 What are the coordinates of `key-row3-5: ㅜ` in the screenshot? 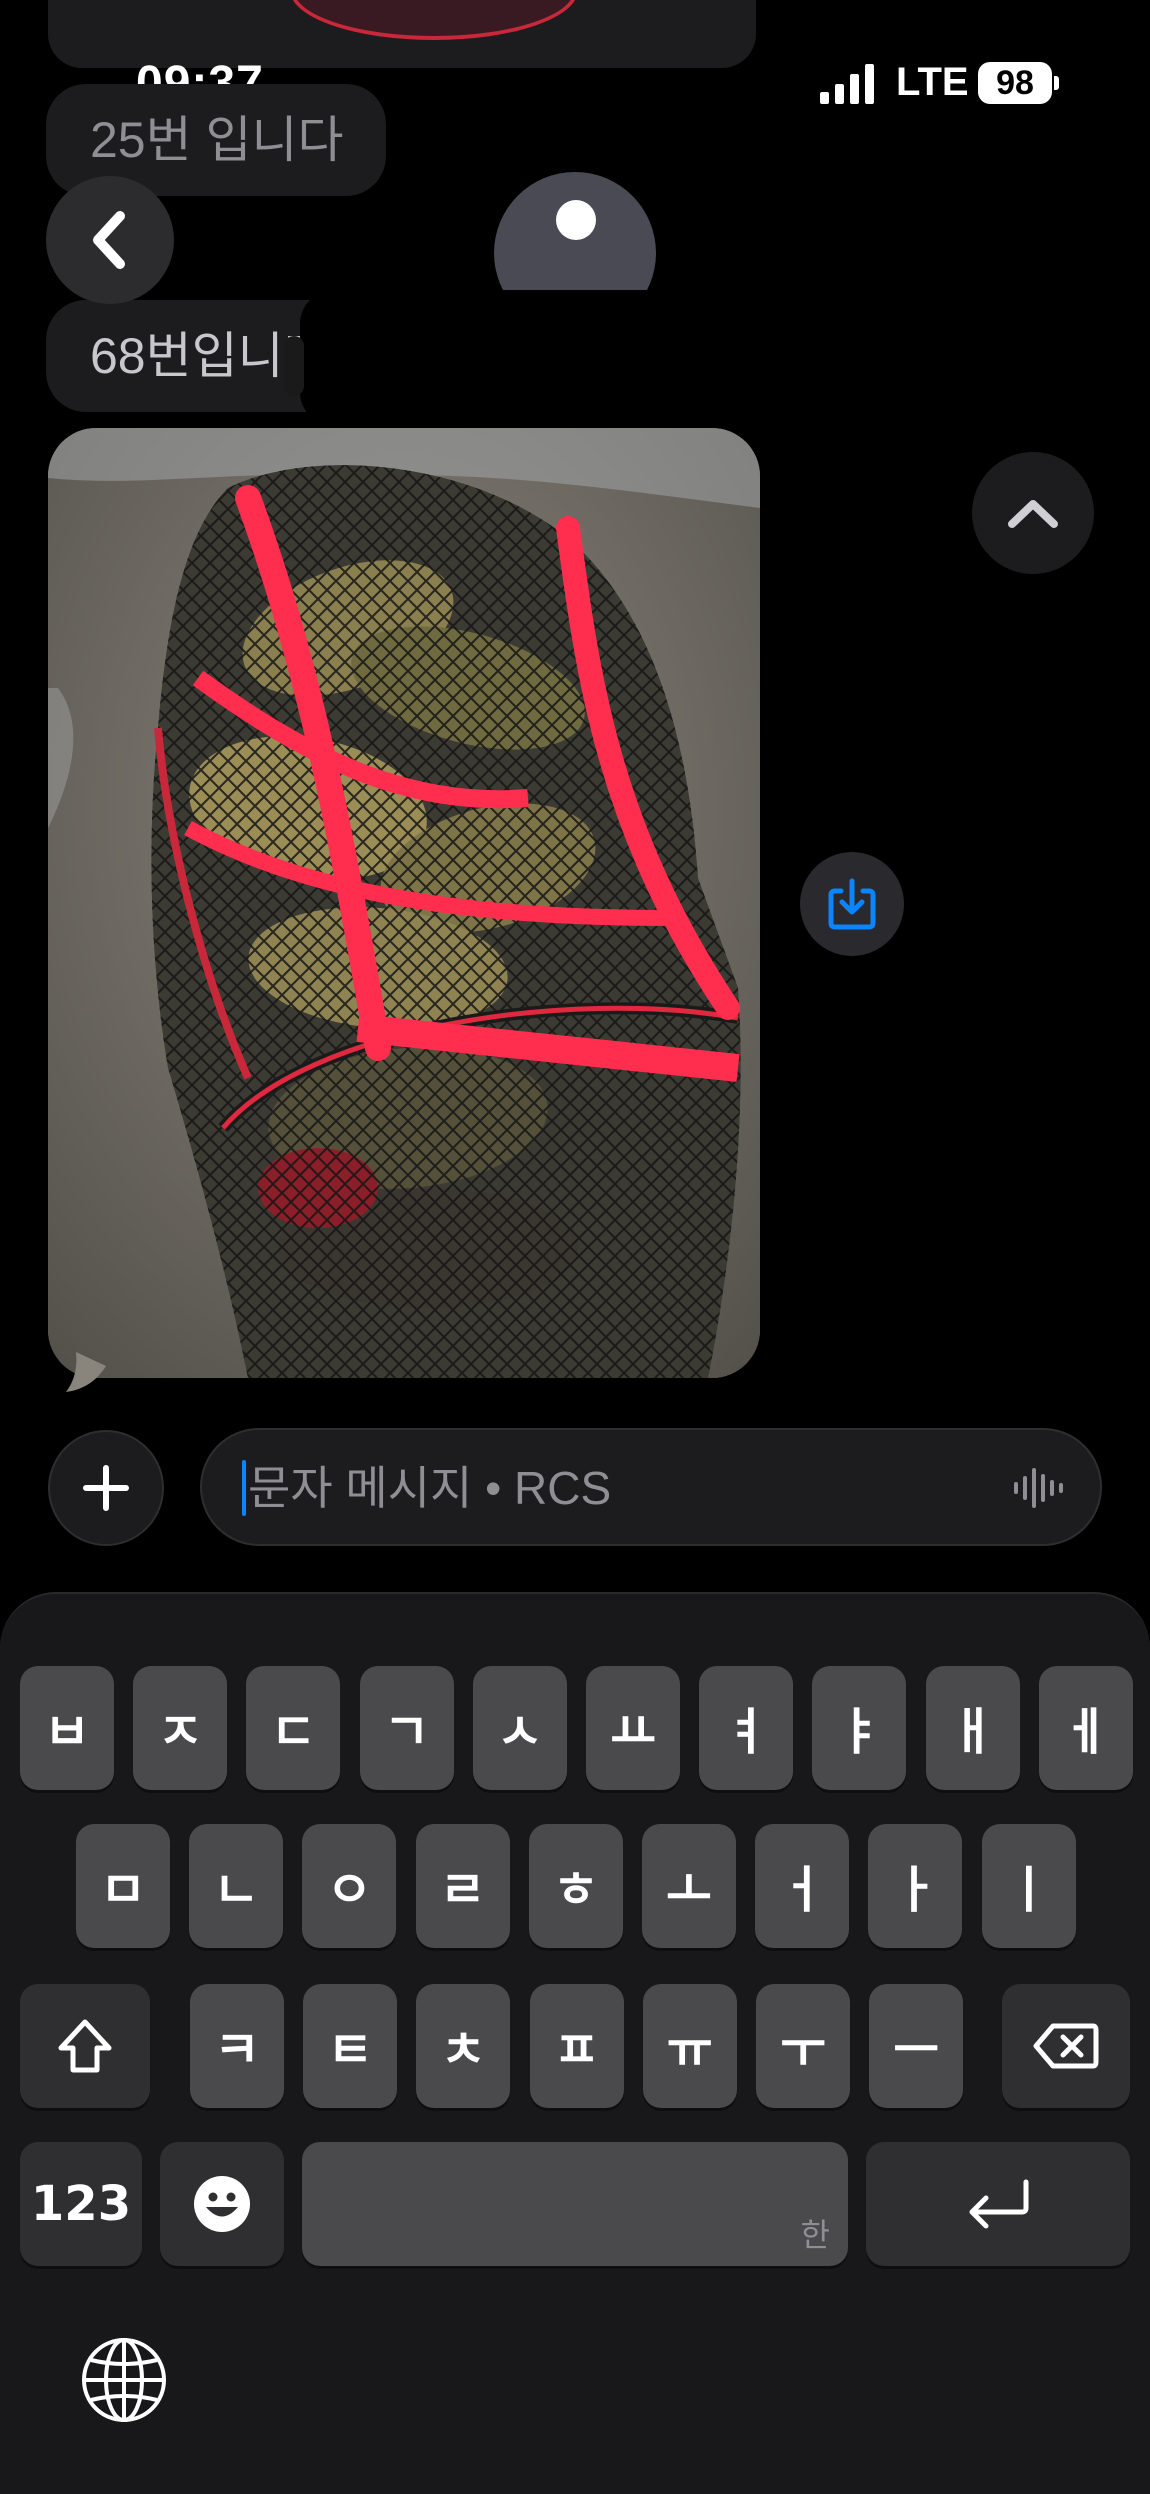 It's located at (803, 2046).